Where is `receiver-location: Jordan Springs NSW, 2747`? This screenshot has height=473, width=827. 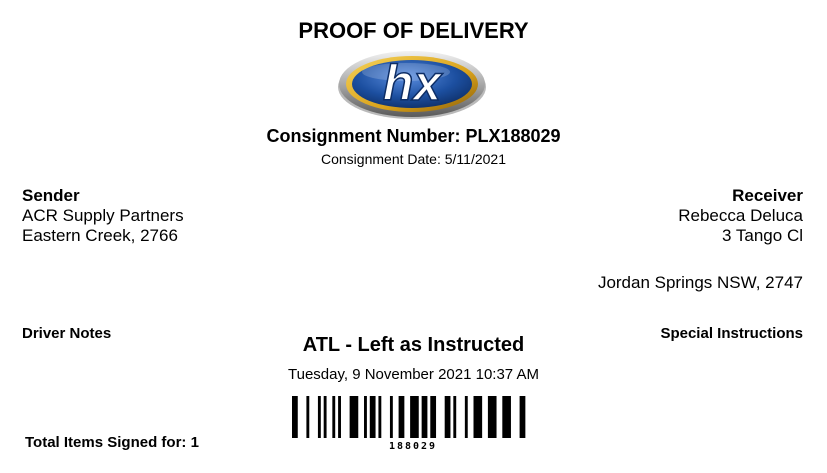
receiver-location: Jordan Springs NSW, 2747 is located at coordinates (700, 282).